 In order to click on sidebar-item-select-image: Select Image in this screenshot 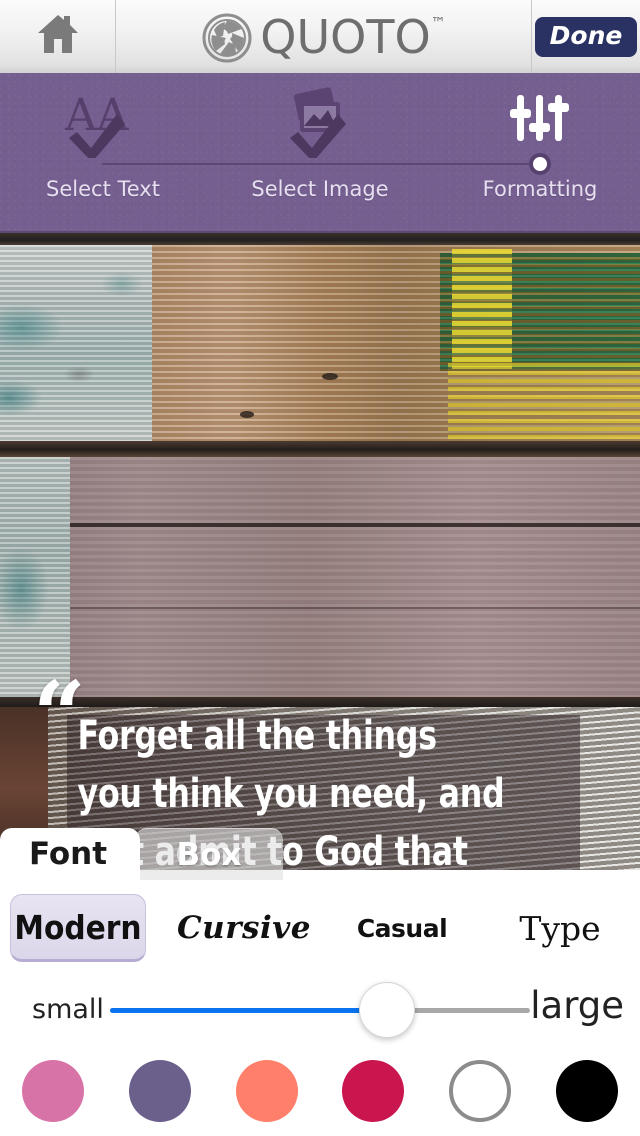, I will do `click(320, 153)`.